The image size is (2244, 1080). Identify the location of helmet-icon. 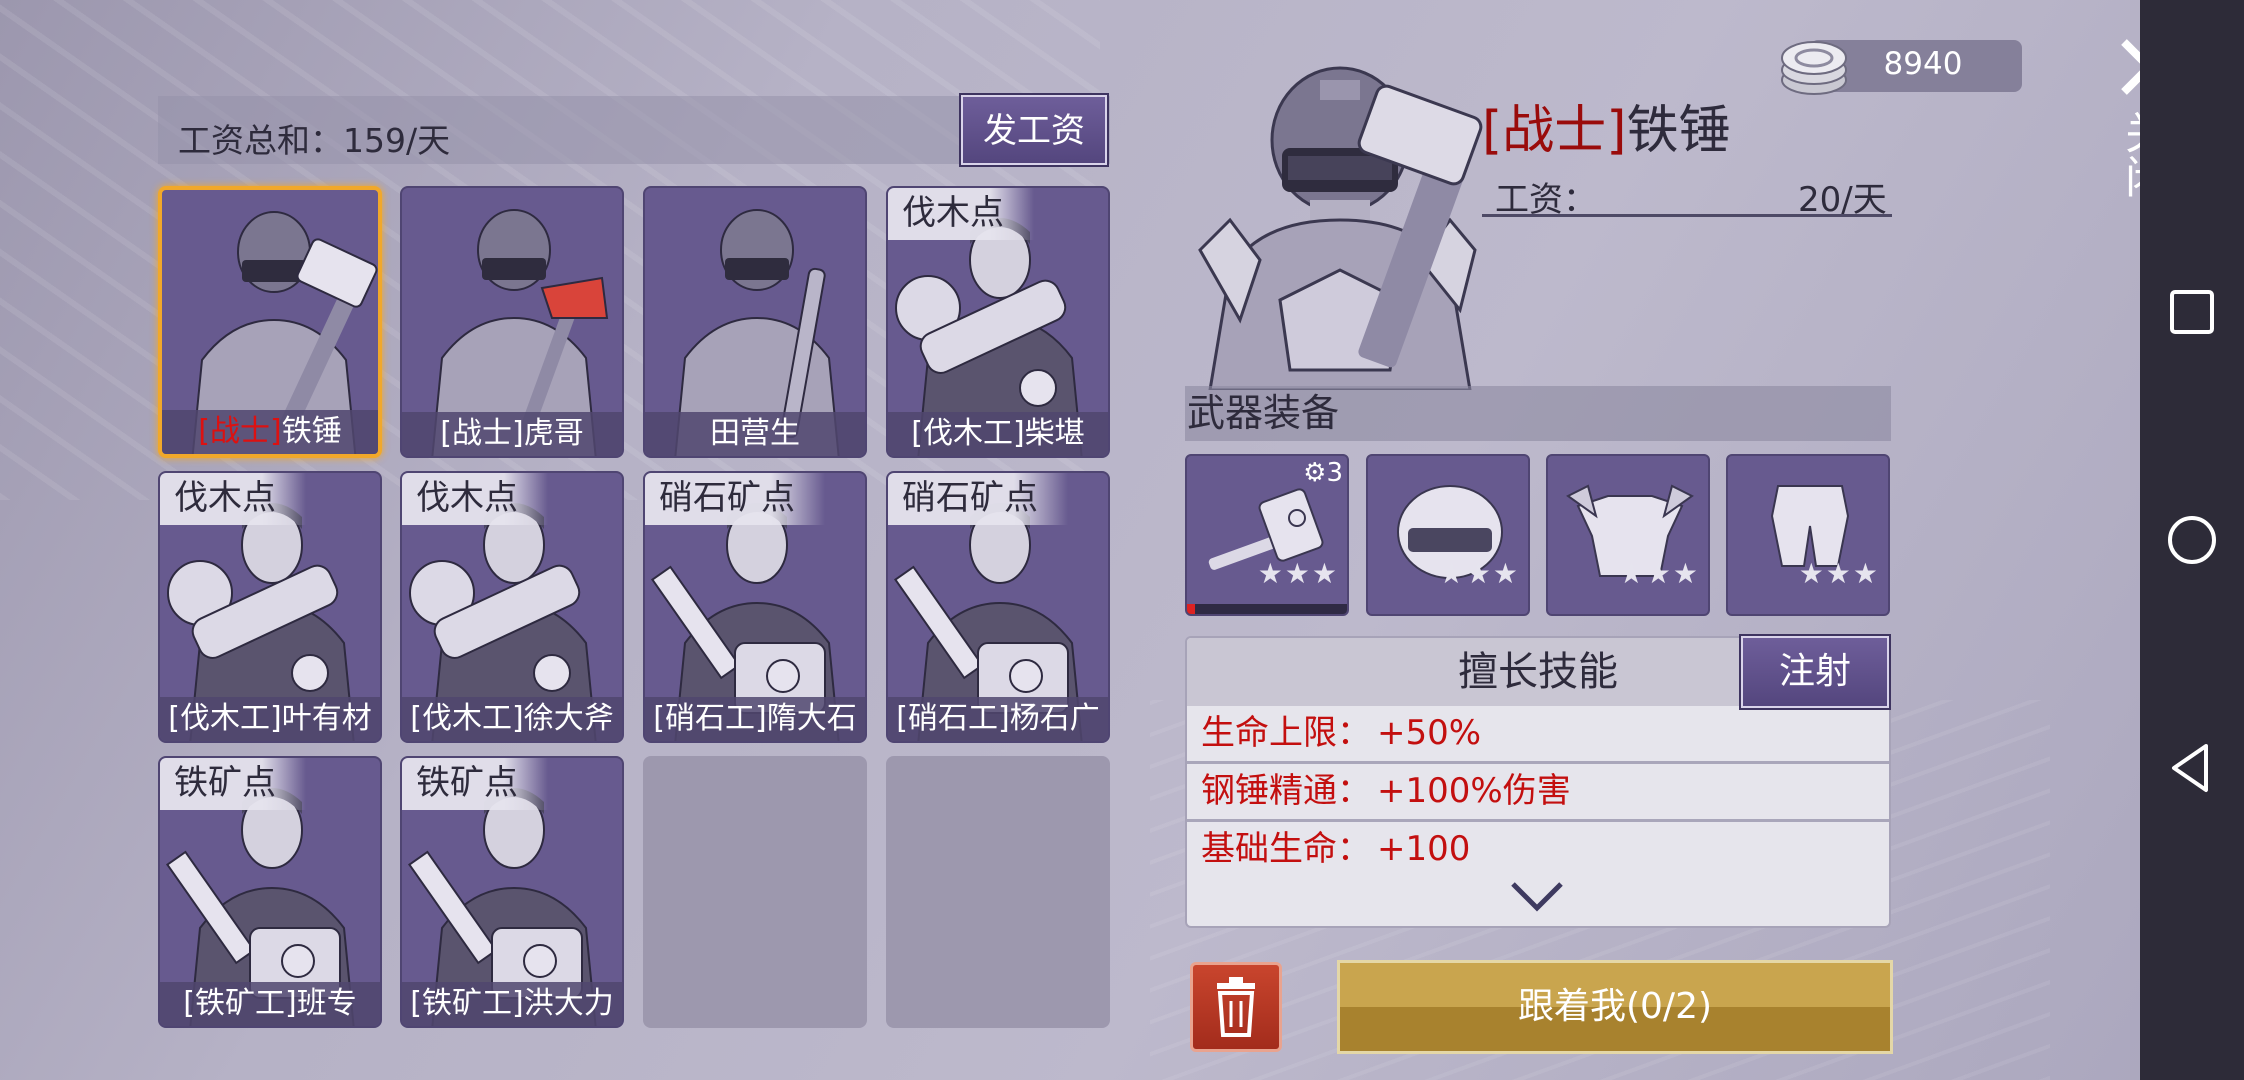
(1450, 532).